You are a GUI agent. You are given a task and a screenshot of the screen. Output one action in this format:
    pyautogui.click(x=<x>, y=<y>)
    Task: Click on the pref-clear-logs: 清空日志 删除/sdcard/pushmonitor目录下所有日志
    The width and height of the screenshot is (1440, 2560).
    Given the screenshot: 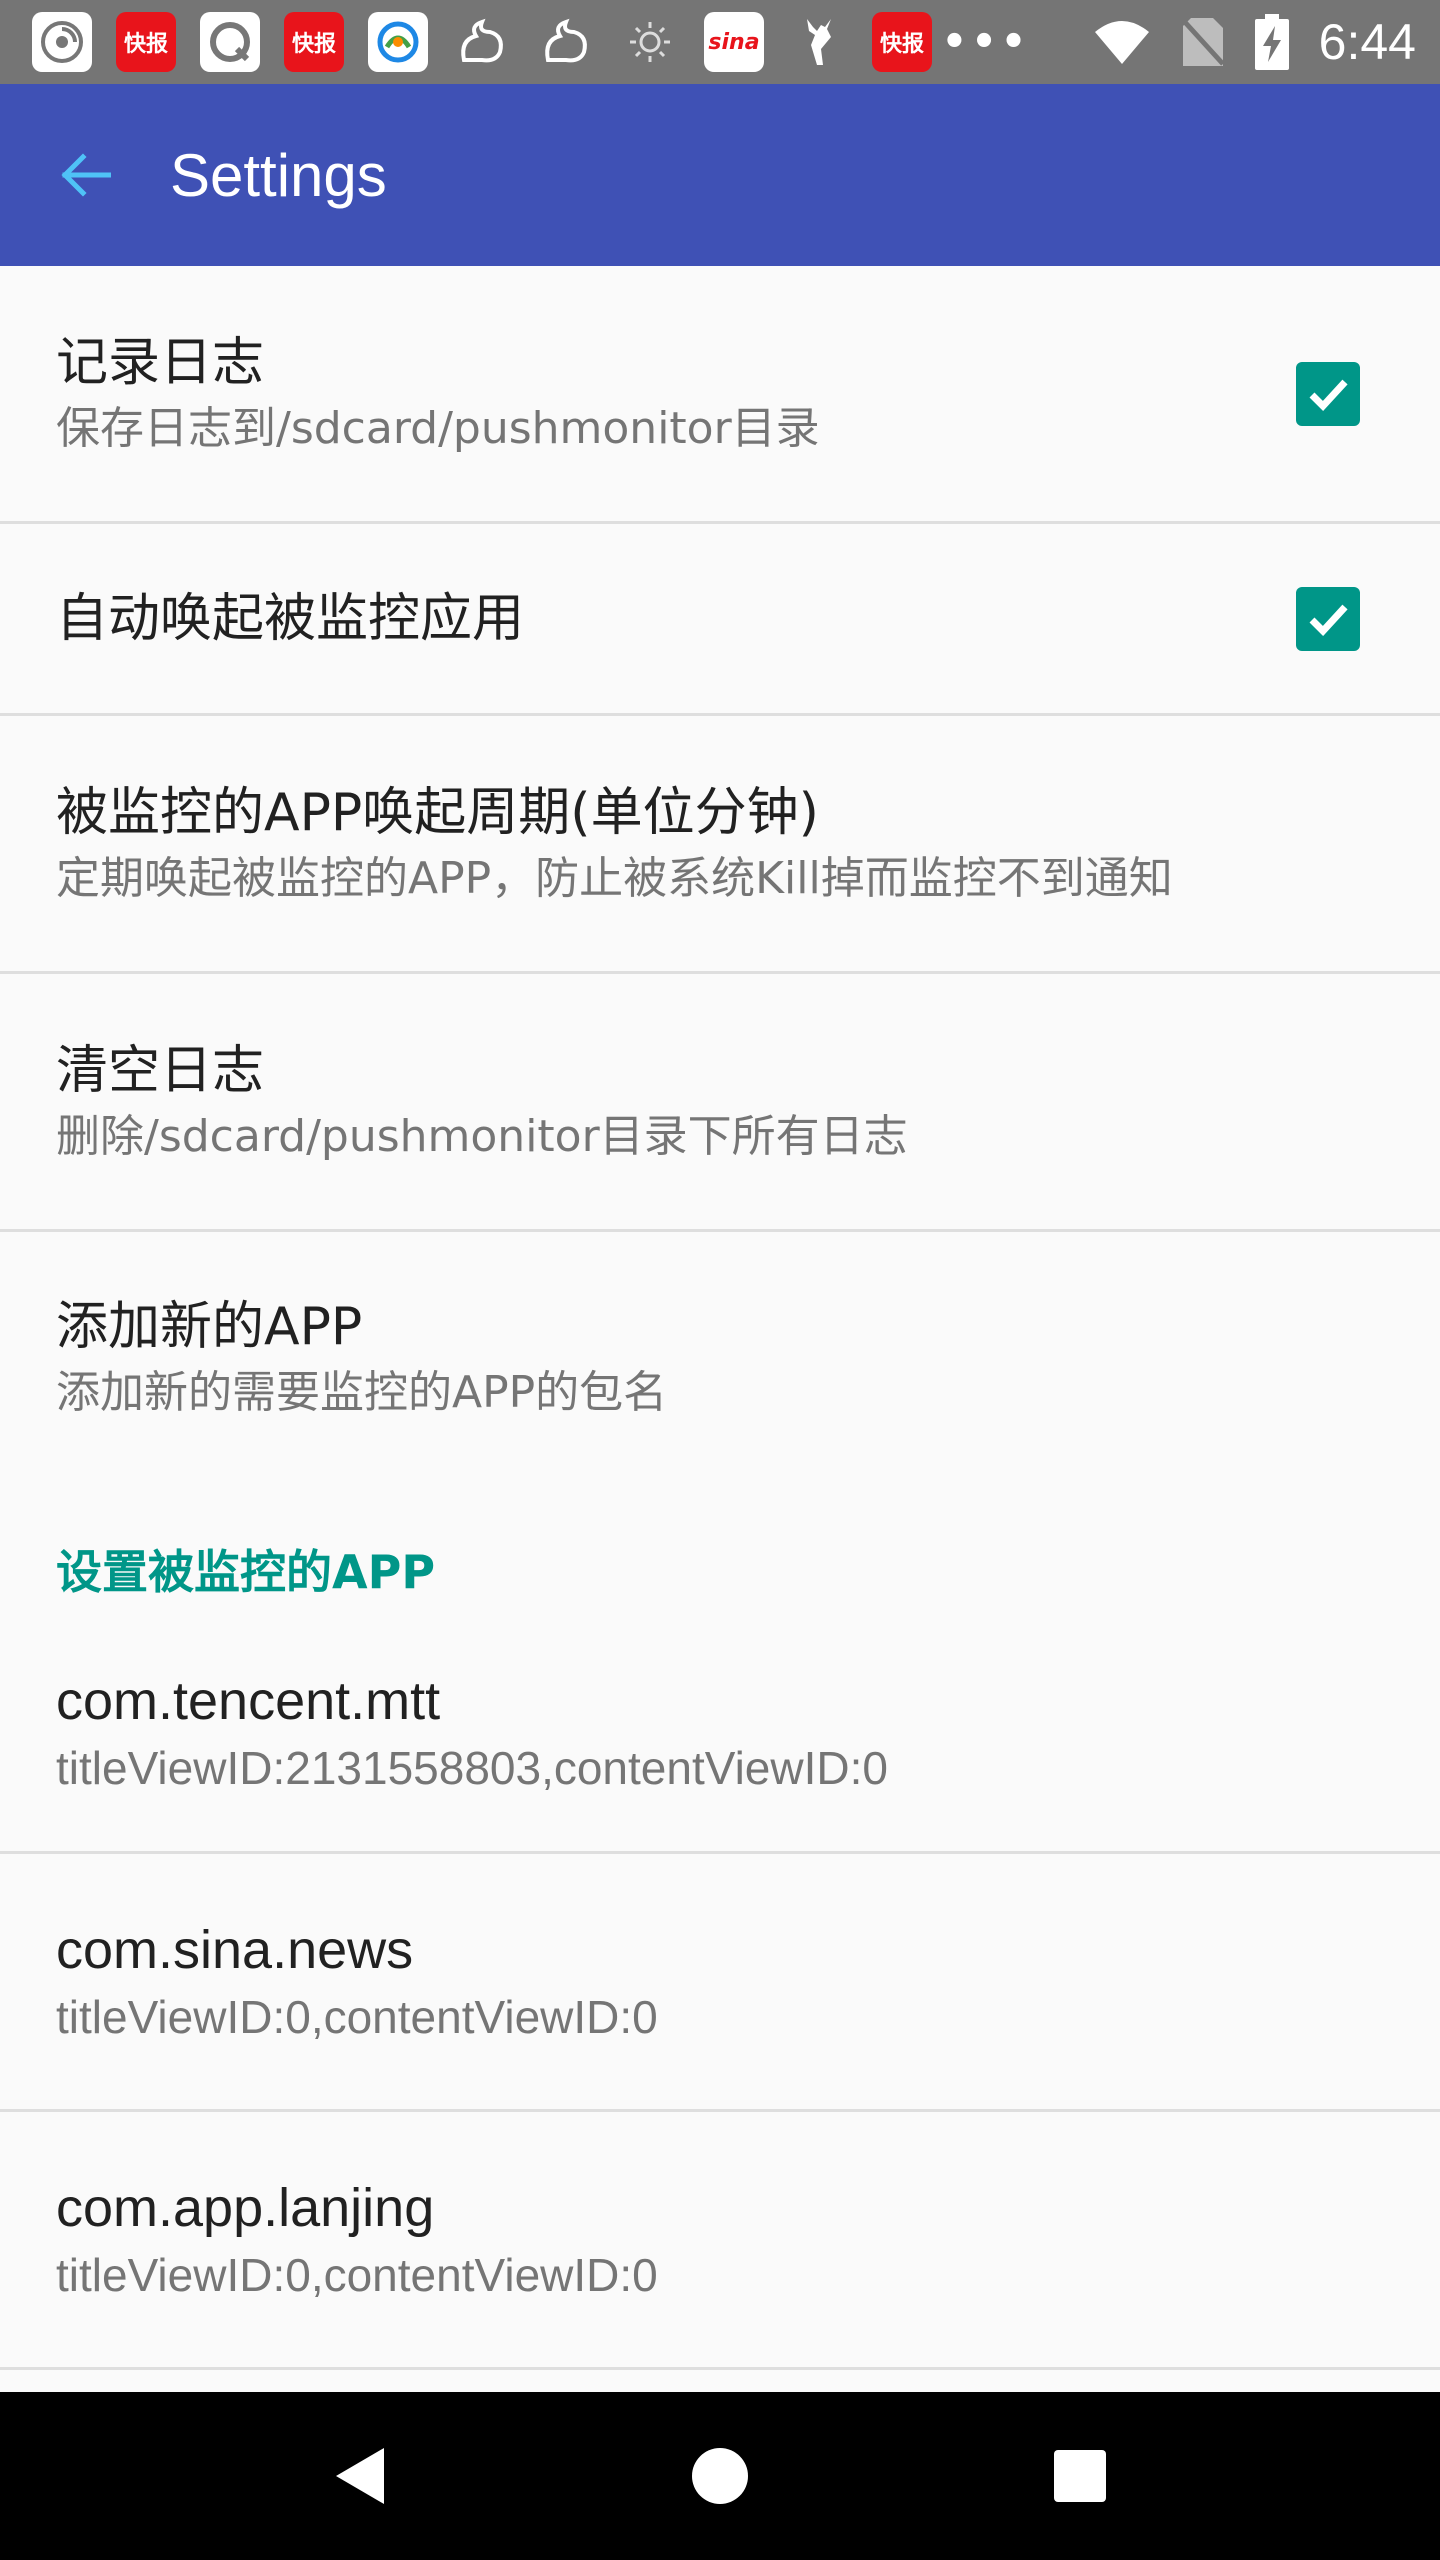 What is the action you would take?
    pyautogui.click(x=720, y=1103)
    